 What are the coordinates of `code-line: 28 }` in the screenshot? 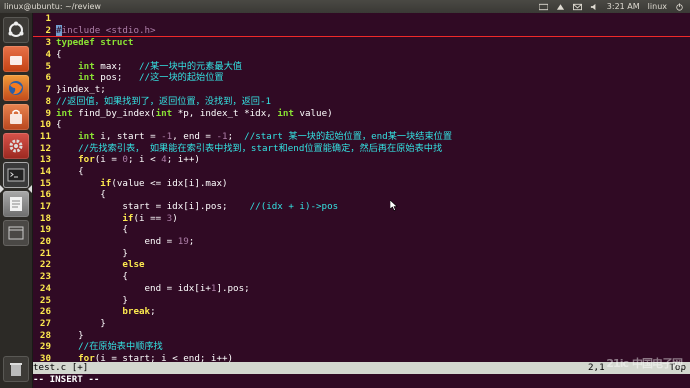 It's located at (361, 336).